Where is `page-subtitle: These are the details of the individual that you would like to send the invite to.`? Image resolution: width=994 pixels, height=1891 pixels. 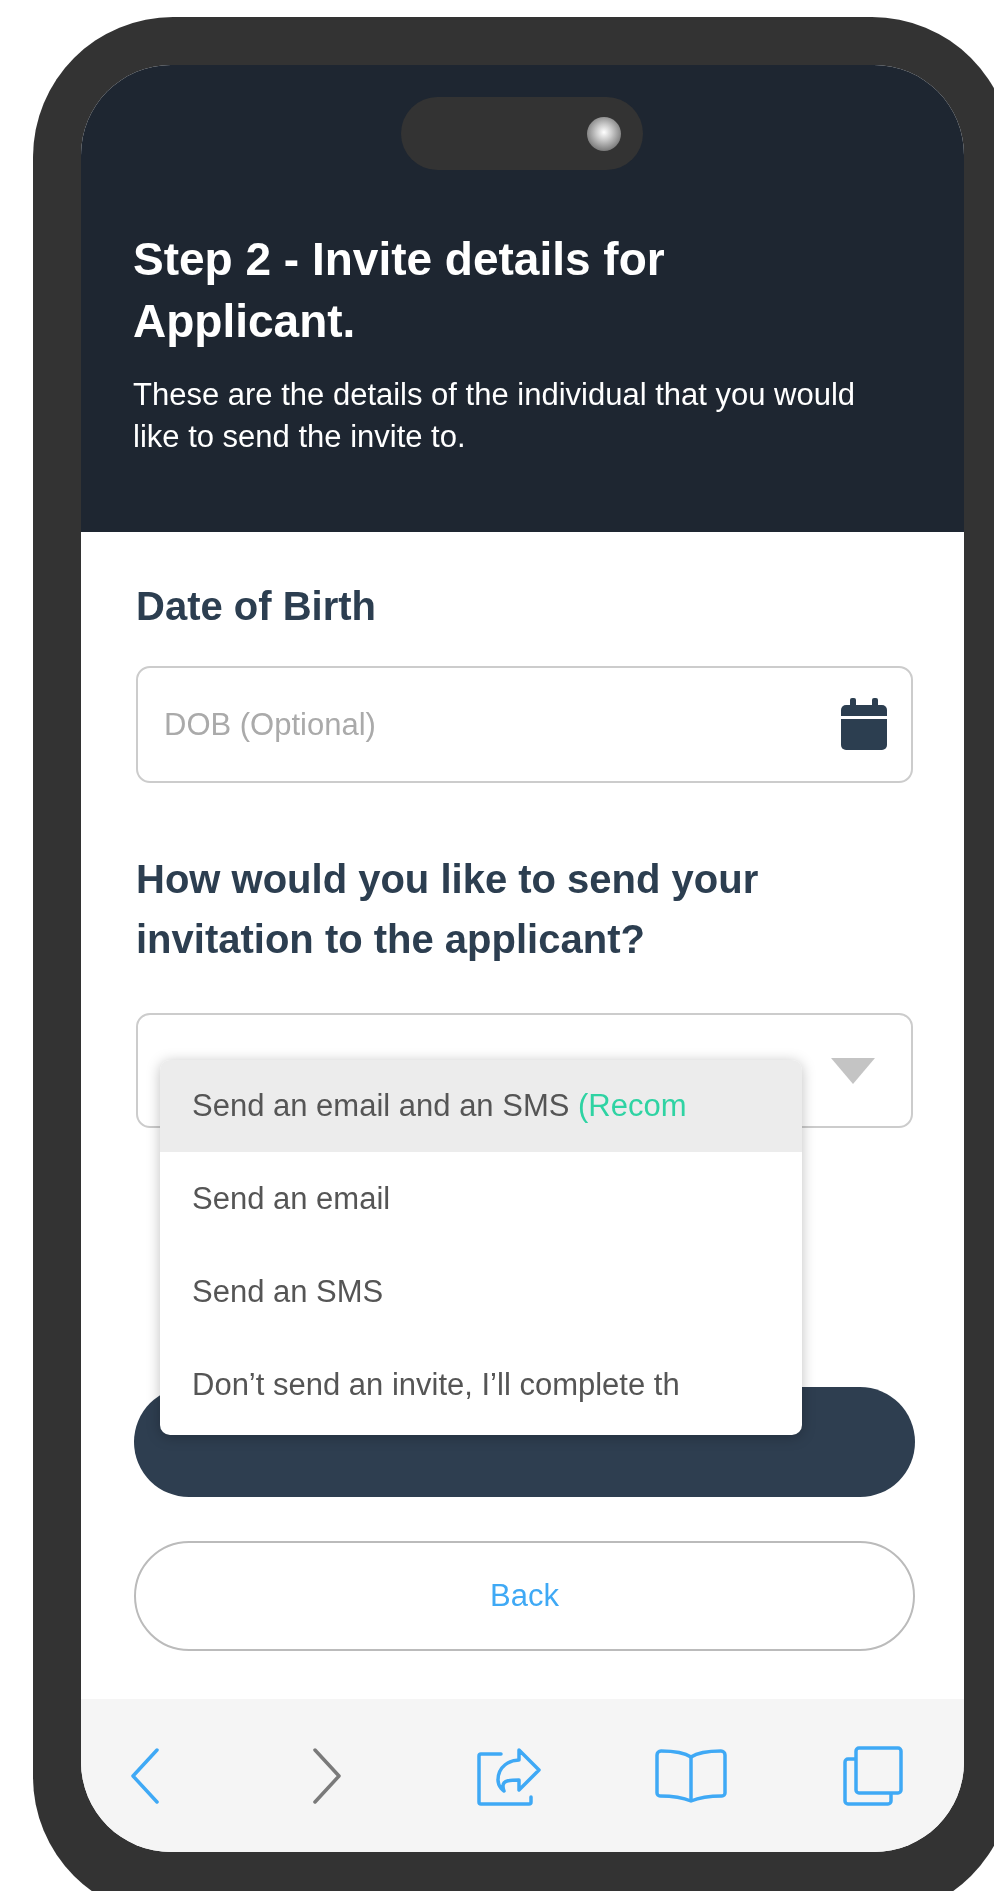
page-subtitle: These are the details of the individual that you would like to send the invite to. is located at coordinates (495, 416).